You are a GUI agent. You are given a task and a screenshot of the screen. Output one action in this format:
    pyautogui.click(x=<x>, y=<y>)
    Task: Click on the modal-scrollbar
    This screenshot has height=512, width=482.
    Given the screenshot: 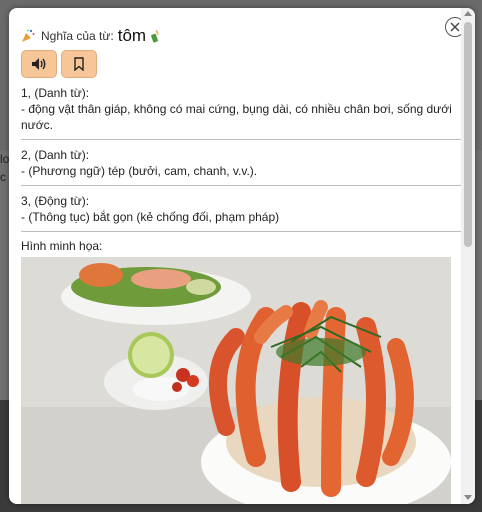 What is the action you would take?
    pyautogui.click(x=468, y=256)
    